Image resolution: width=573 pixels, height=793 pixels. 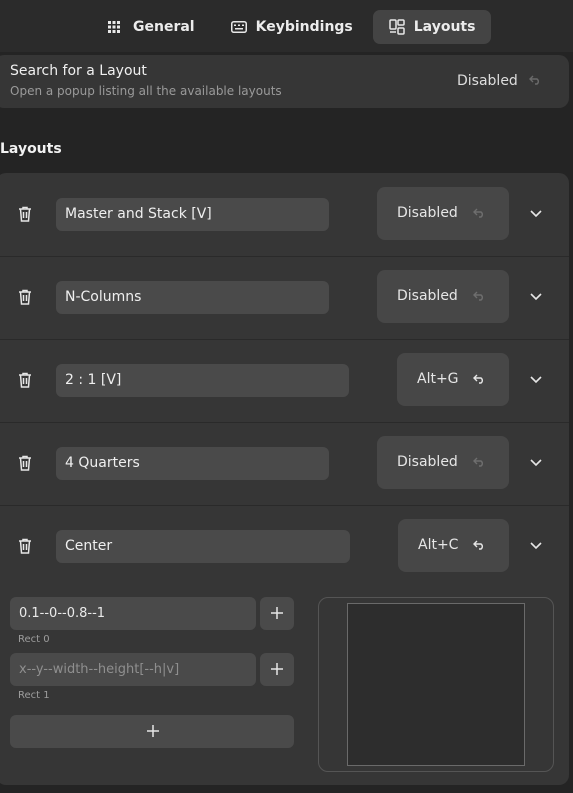 I want to click on layout-name-input: 2 : 1 [V], so click(x=202, y=380).